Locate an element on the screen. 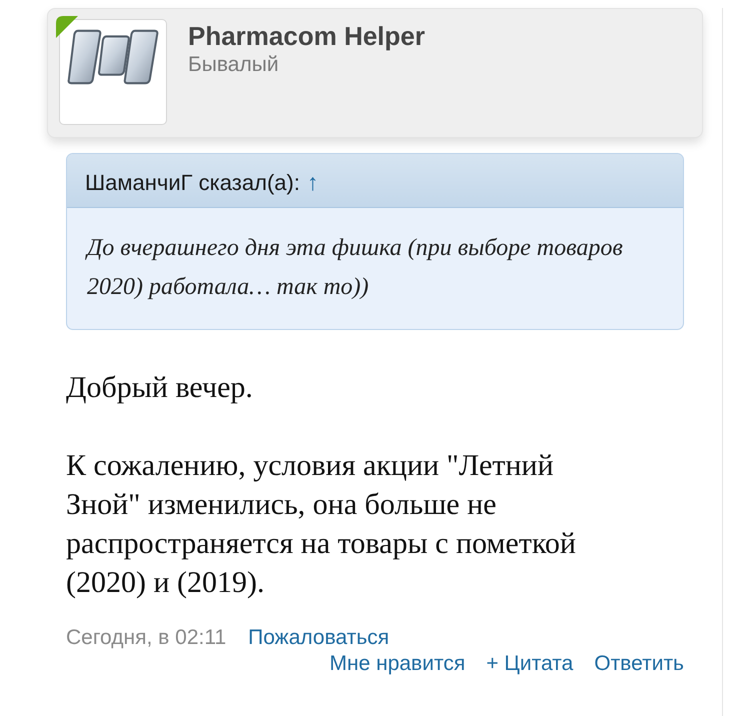  quote-author: ШаманчиГ сказал(а): is located at coordinates (192, 183).